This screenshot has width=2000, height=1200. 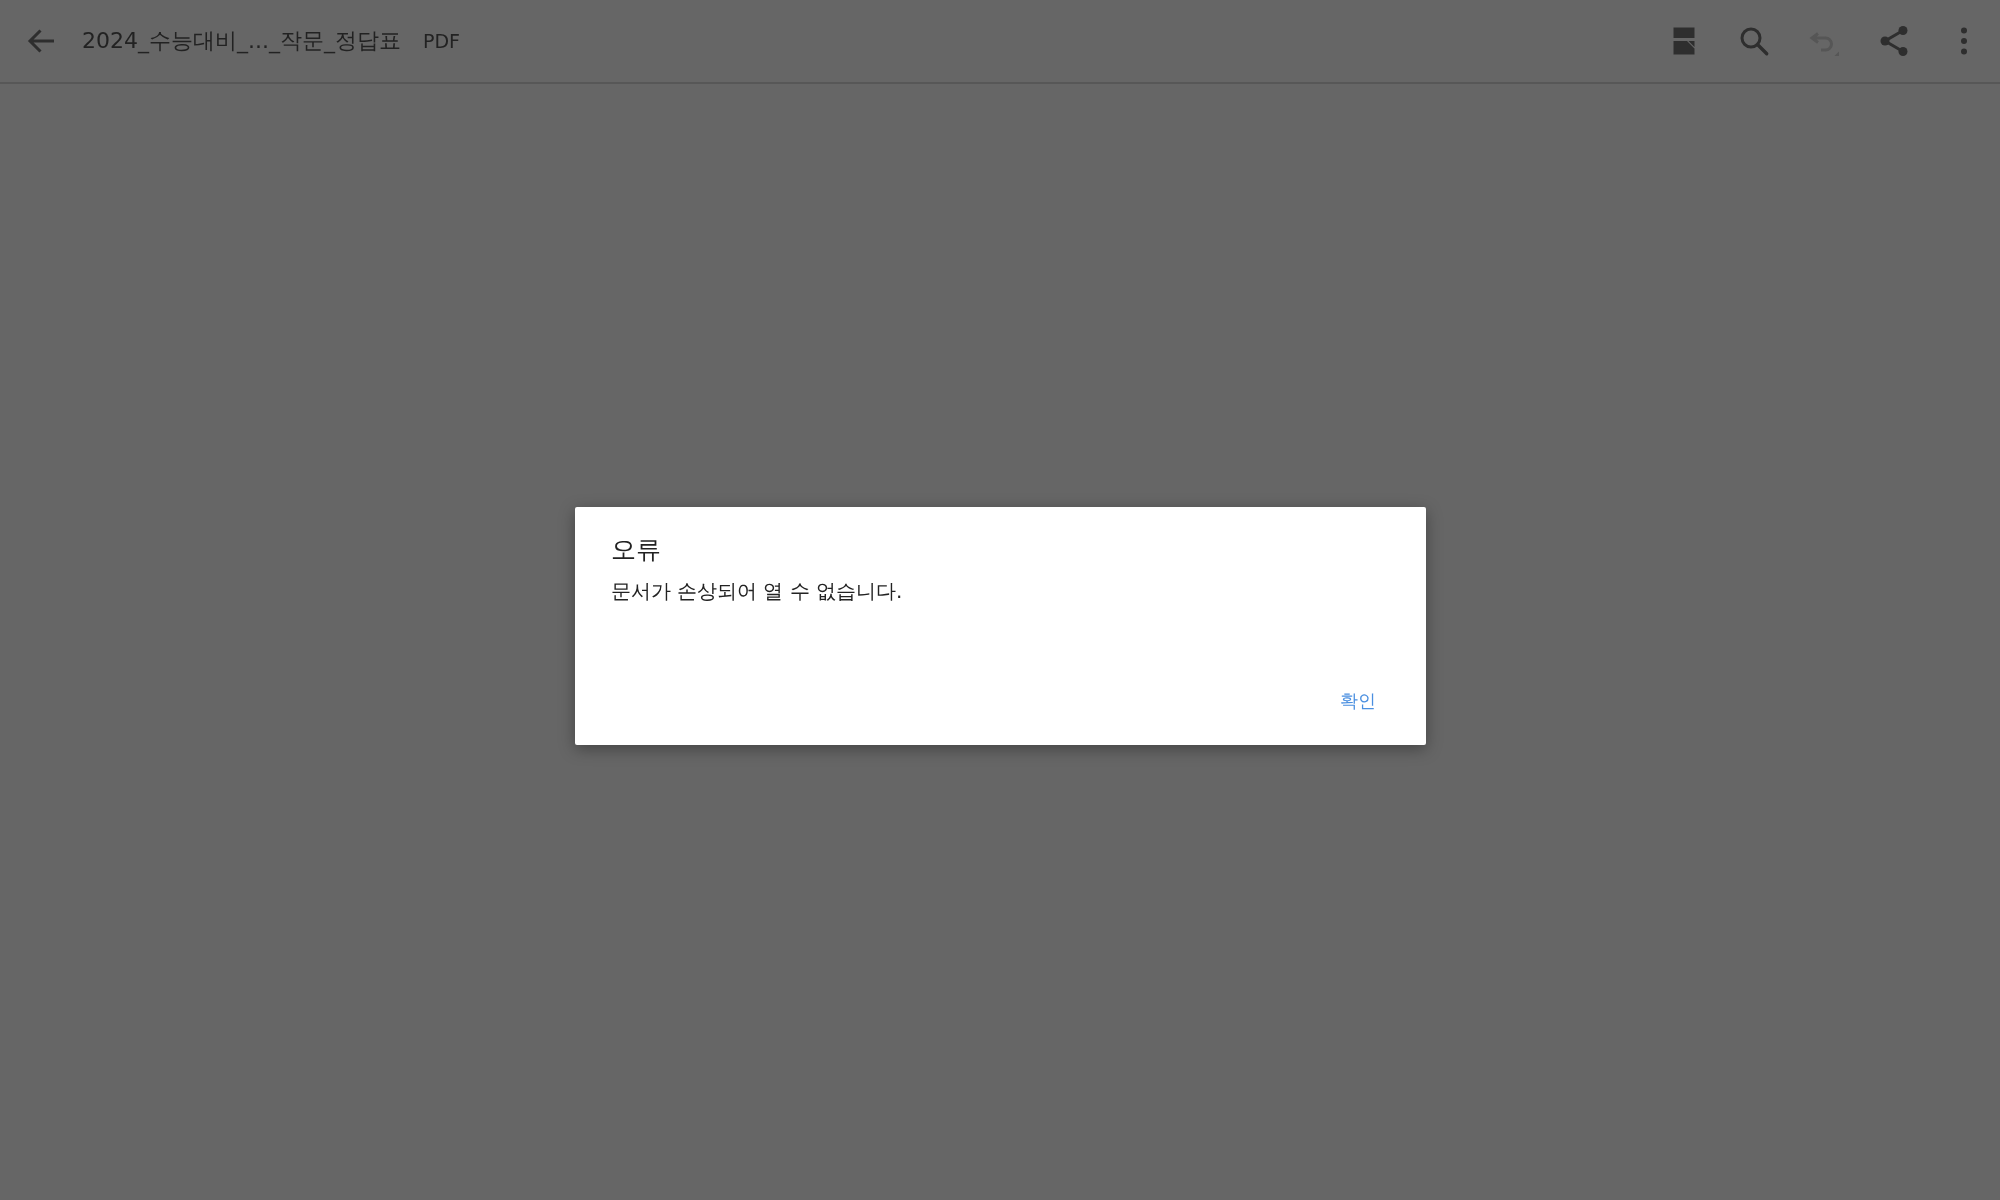 I want to click on dialog-title: 오류, so click(x=636, y=550).